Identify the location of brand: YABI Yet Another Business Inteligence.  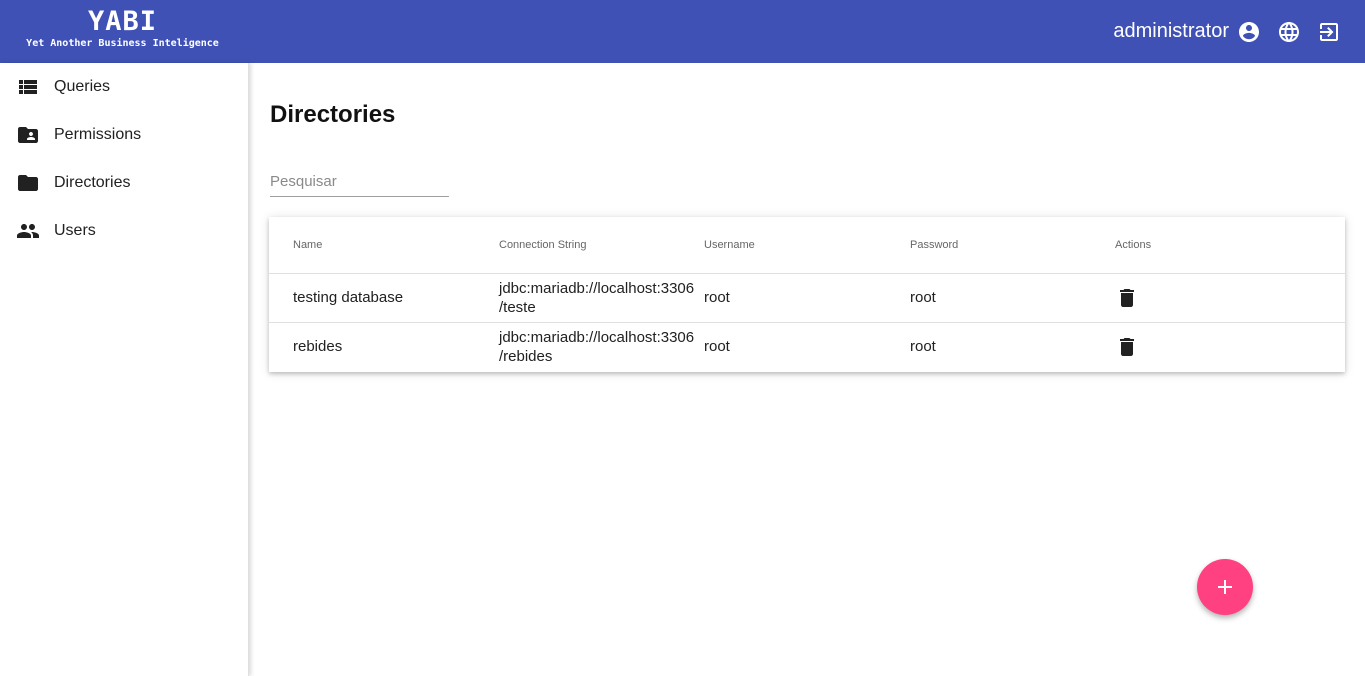
(122, 28).